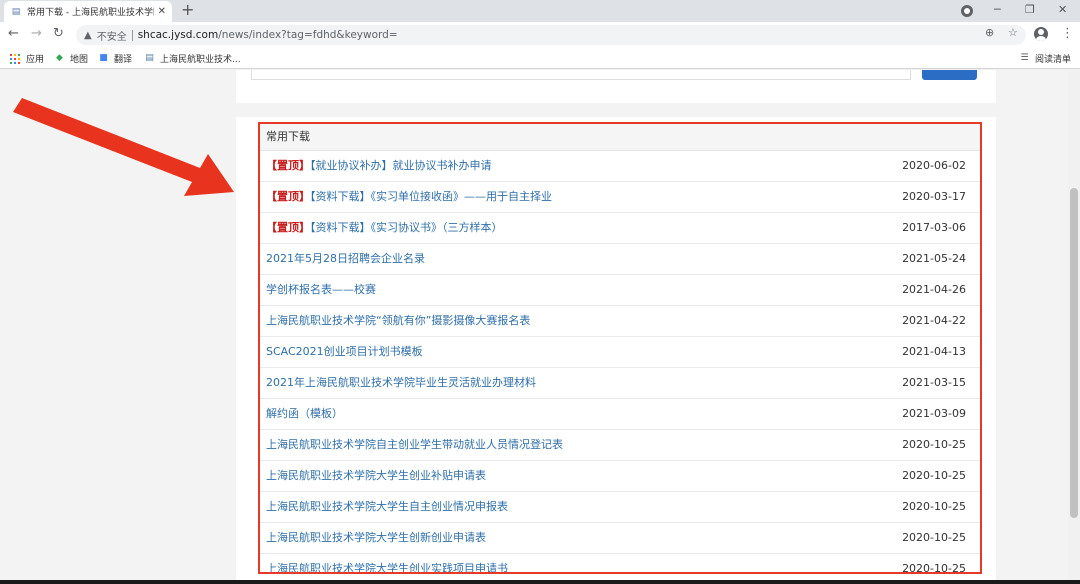 Image resolution: width=1080 pixels, height=584 pixels. What do you see at coordinates (934, 165) in the screenshot?
I see `item-date: 2020-06-02` at bounding box center [934, 165].